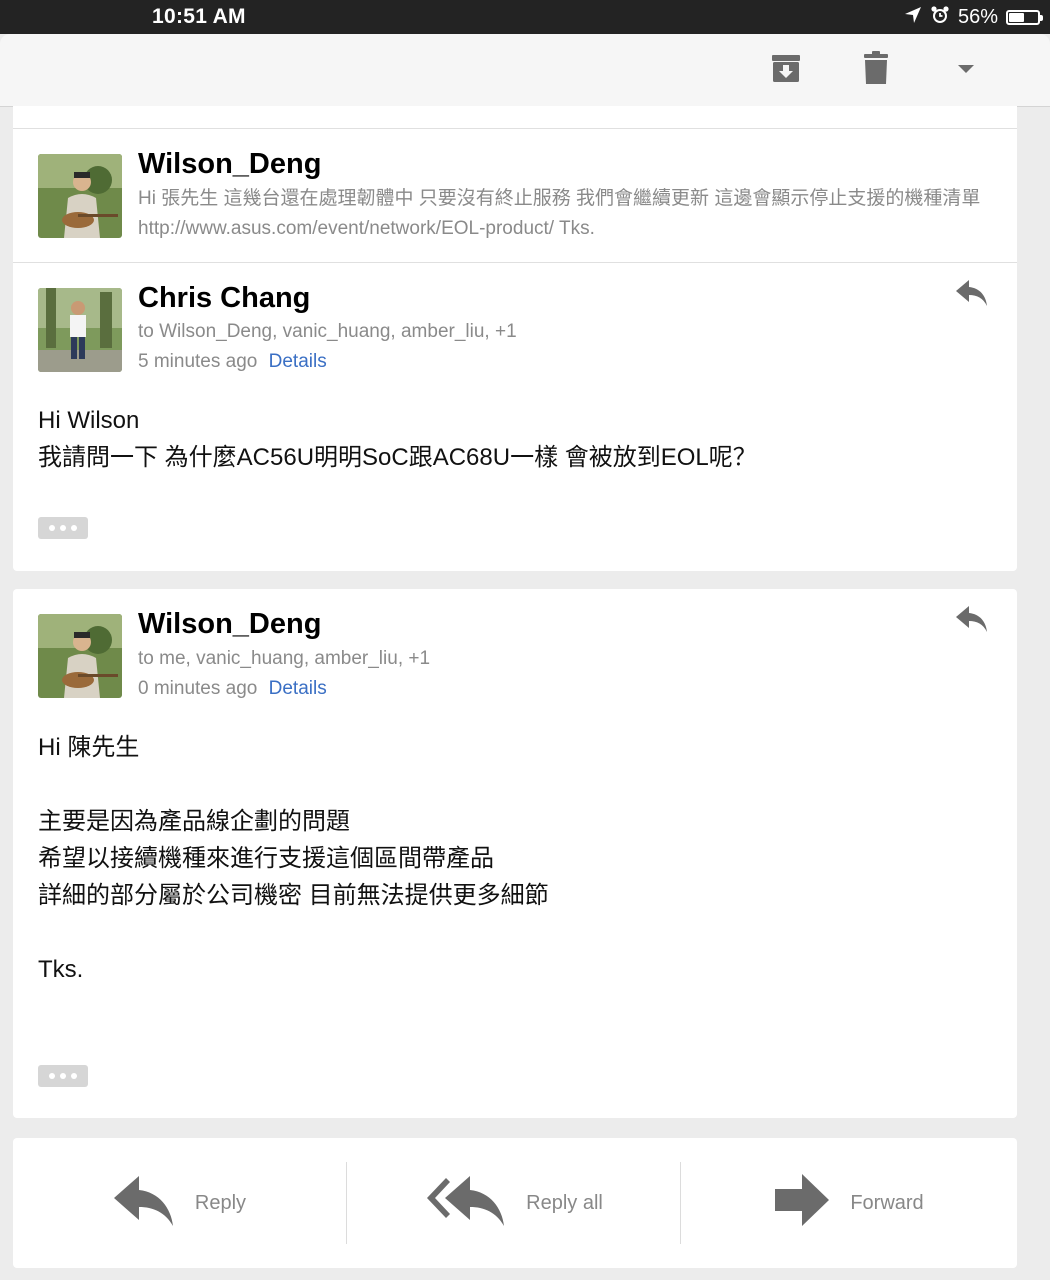 The width and height of the screenshot is (1050, 1280). What do you see at coordinates (220, 1202) in the screenshot?
I see `reply-action-label: Reply` at bounding box center [220, 1202].